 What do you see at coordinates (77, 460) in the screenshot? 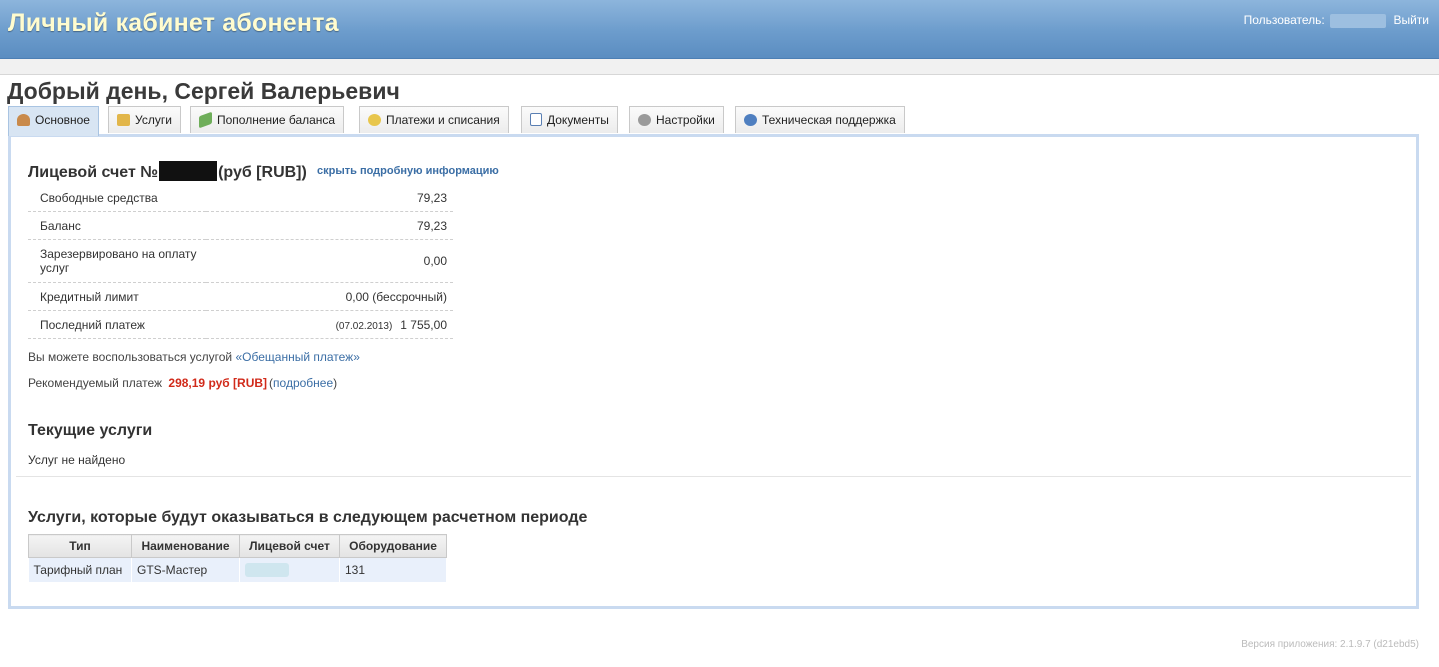
I see `current-services-empty: Услуг не найдено` at bounding box center [77, 460].